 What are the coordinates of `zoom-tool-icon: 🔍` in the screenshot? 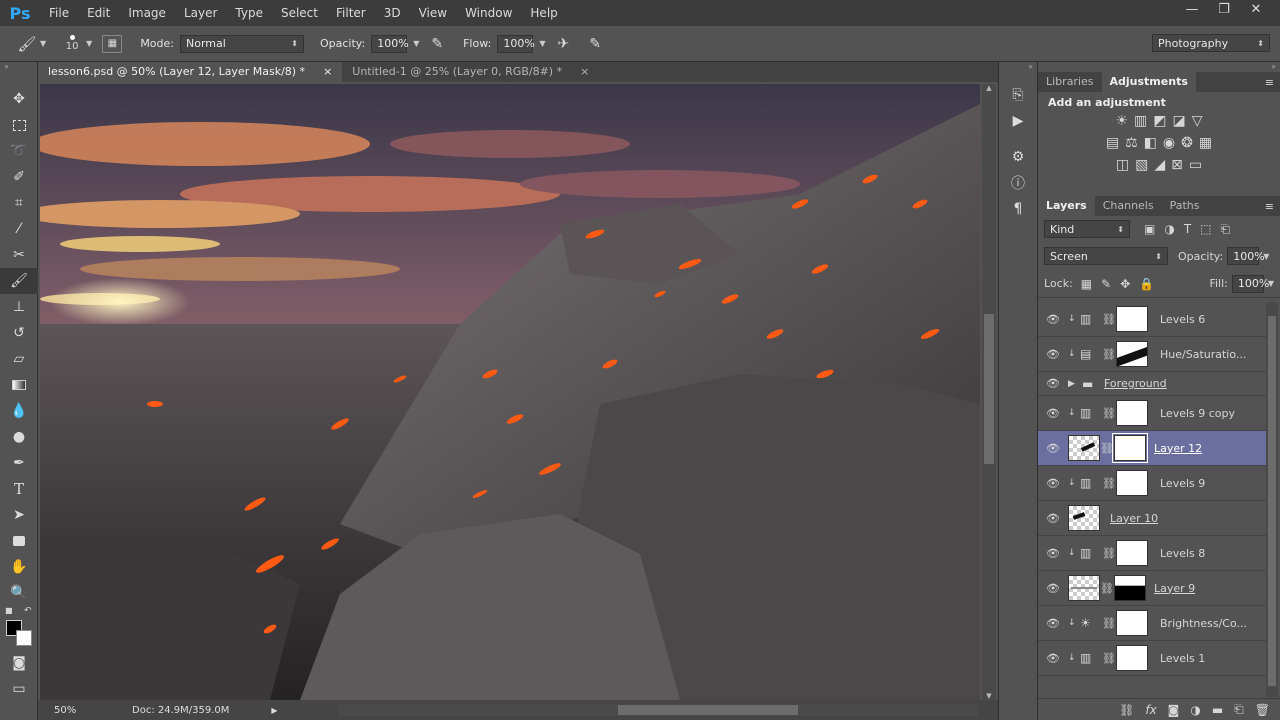 It's located at (19, 593).